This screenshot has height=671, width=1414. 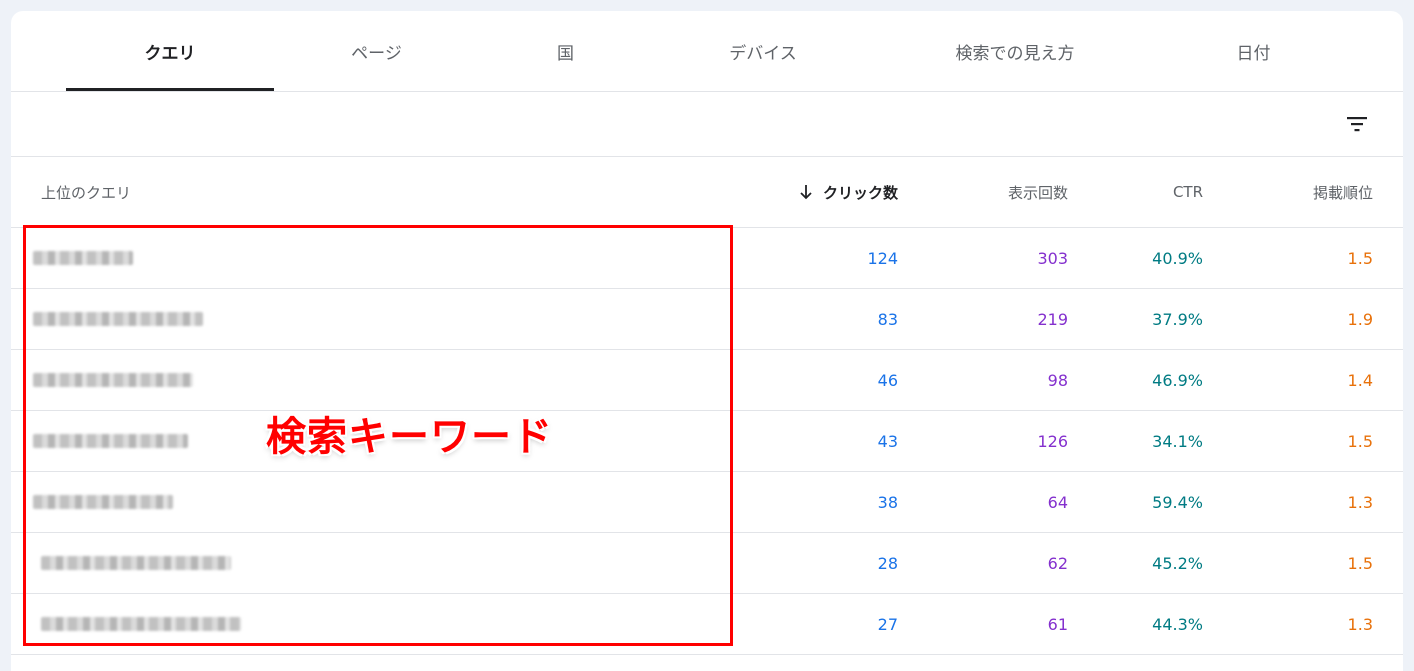 I want to click on table-row: 124 303 40.9% 1.5, so click(x=707, y=258).